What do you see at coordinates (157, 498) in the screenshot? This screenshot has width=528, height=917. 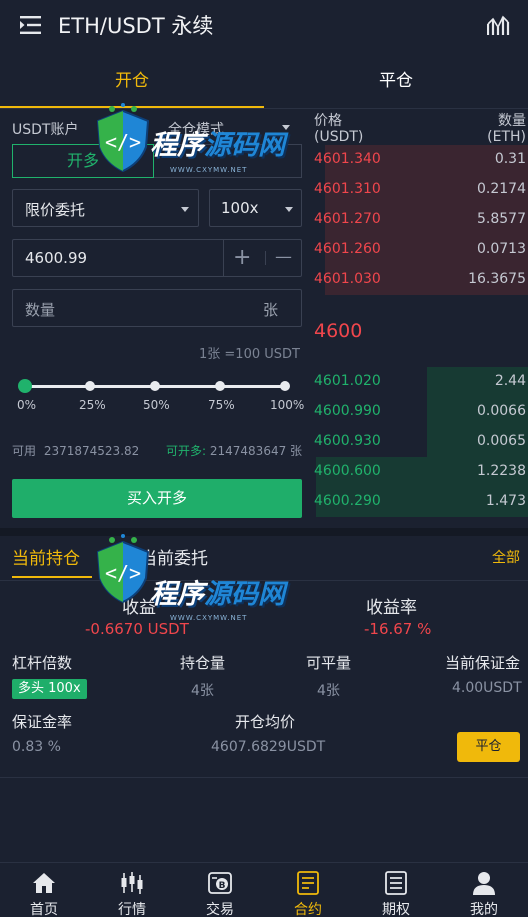 I see `buy-open-long-button: 买入开多` at bounding box center [157, 498].